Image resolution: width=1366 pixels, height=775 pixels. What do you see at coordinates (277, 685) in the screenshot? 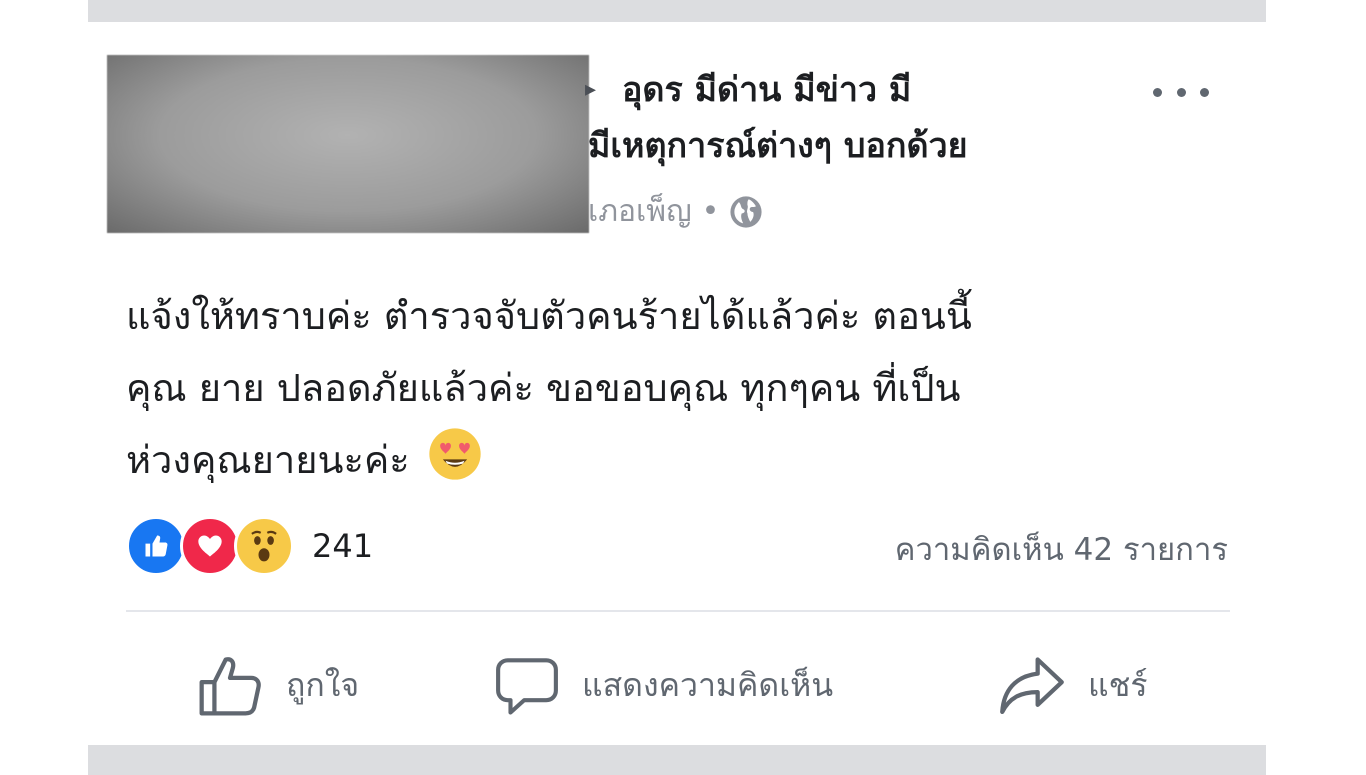
I see `like-button: ถูกใจ` at bounding box center [277, 685].